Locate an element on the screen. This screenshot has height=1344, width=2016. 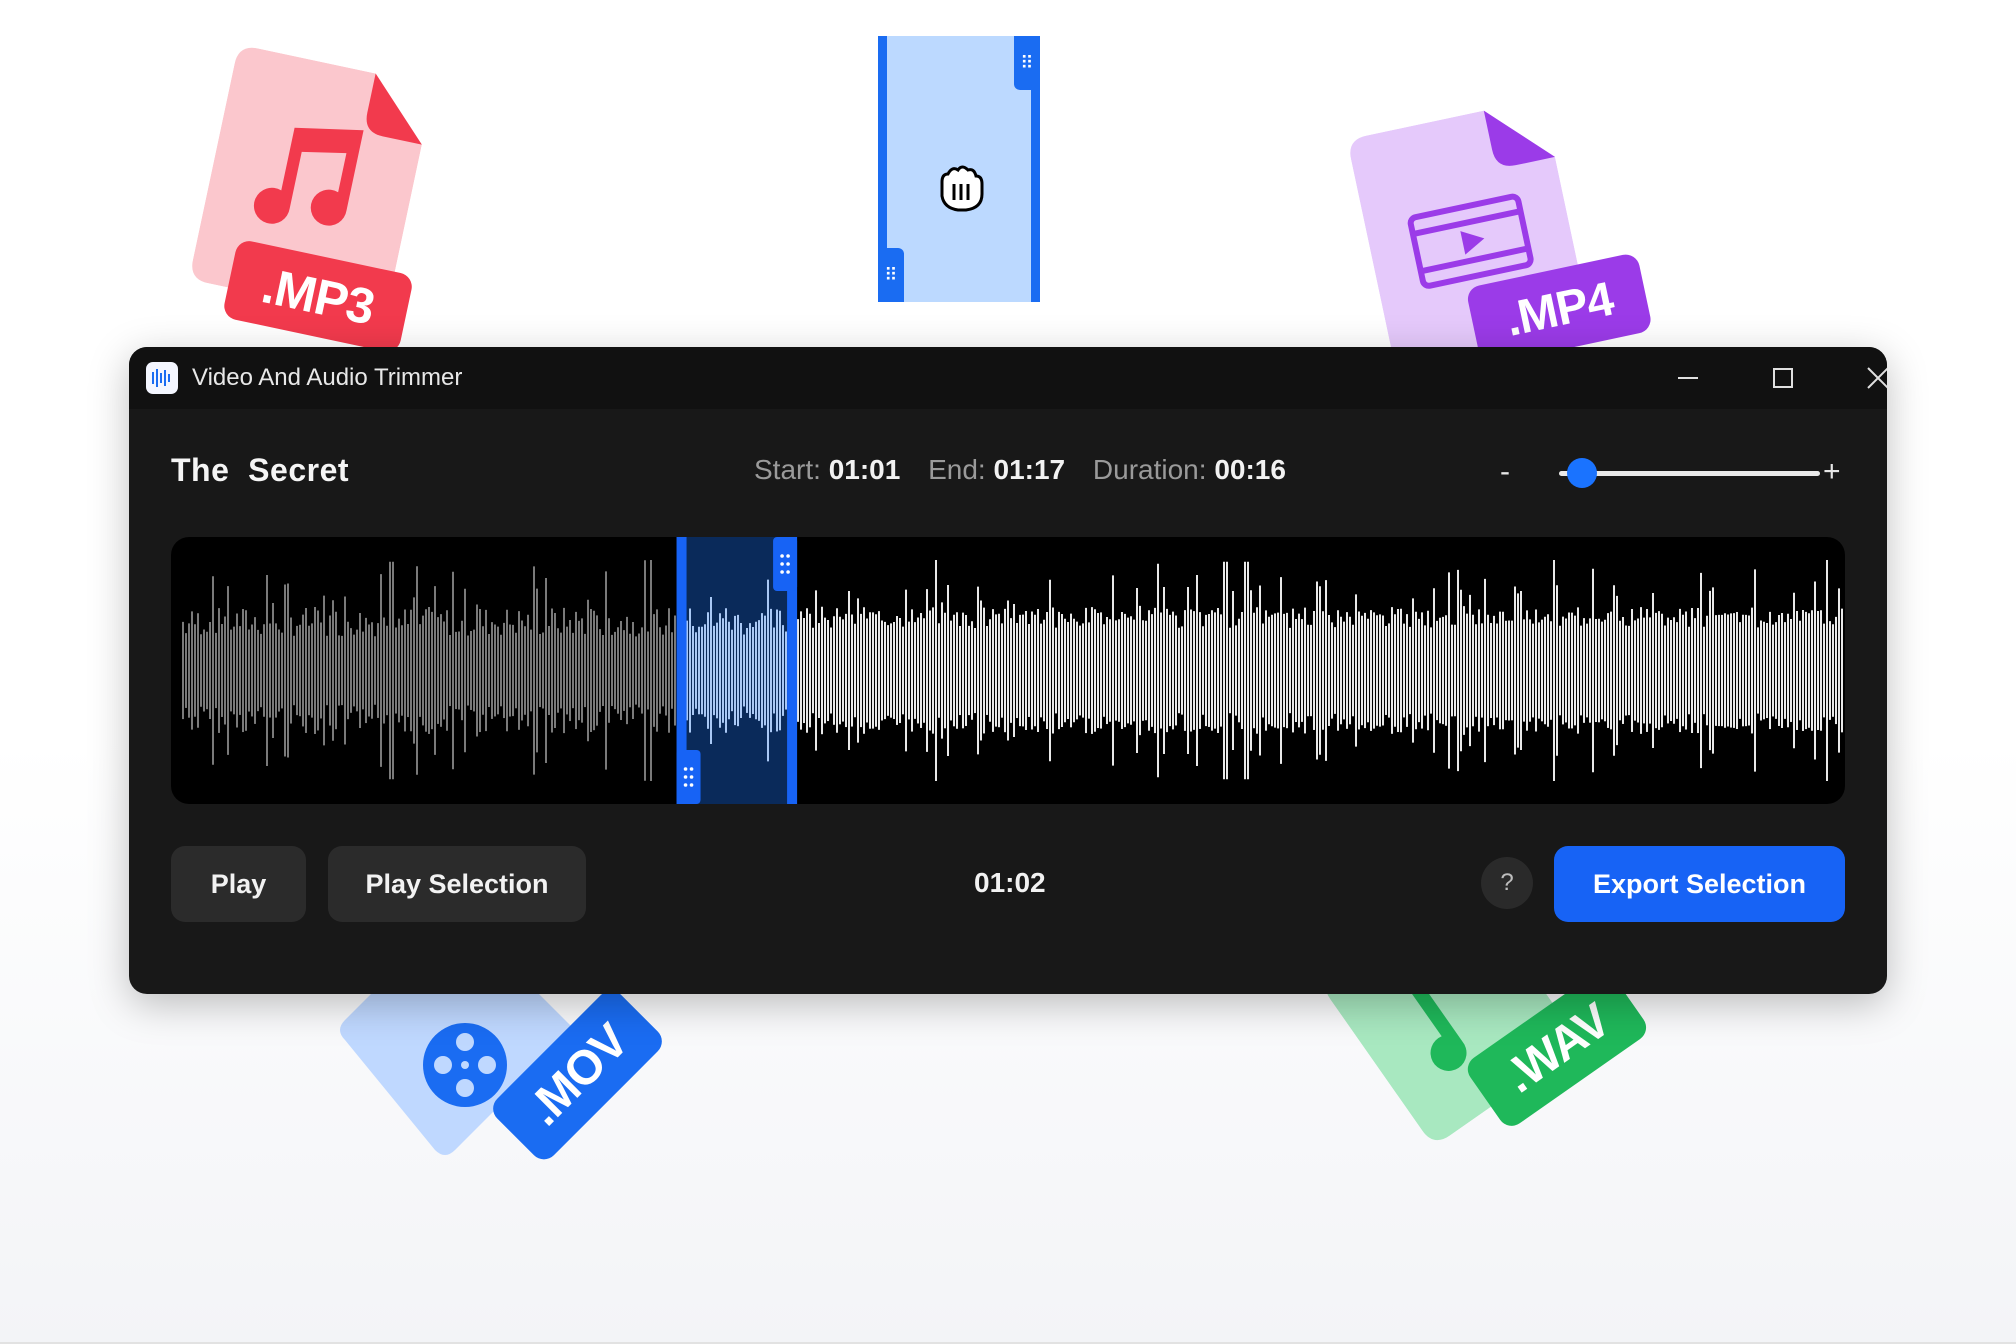
play-selection-button: Play Selection is located at coordinates (457, 884).